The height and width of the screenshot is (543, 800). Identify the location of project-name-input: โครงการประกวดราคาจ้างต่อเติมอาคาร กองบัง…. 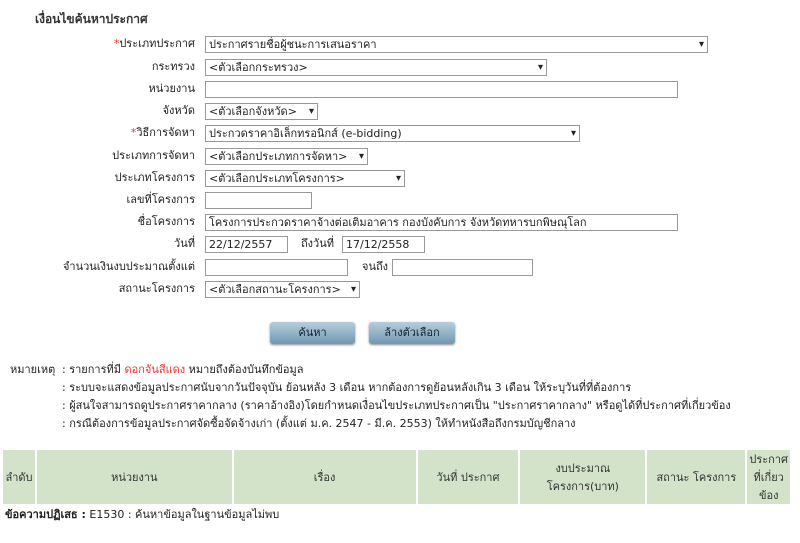
(441, 222).